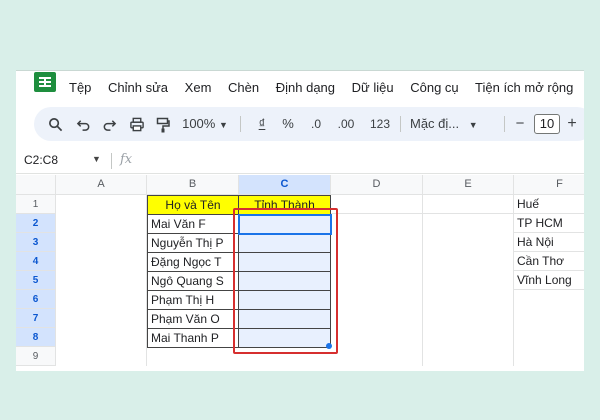 The image size is (600, 420). Describe the element at coordinates (524, 87) in the screenshot. I see `menu-extensions: Tiện ích mở rộng` at that location.